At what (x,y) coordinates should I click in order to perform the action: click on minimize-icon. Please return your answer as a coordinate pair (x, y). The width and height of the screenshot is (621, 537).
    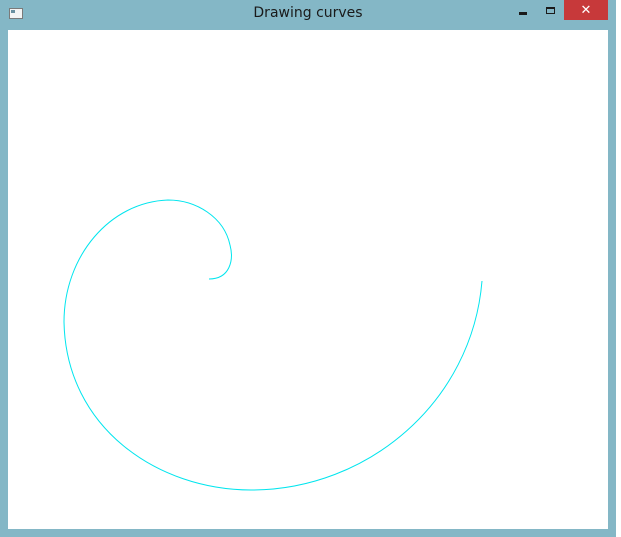
    Looking at the image, I should click on (523, 13).